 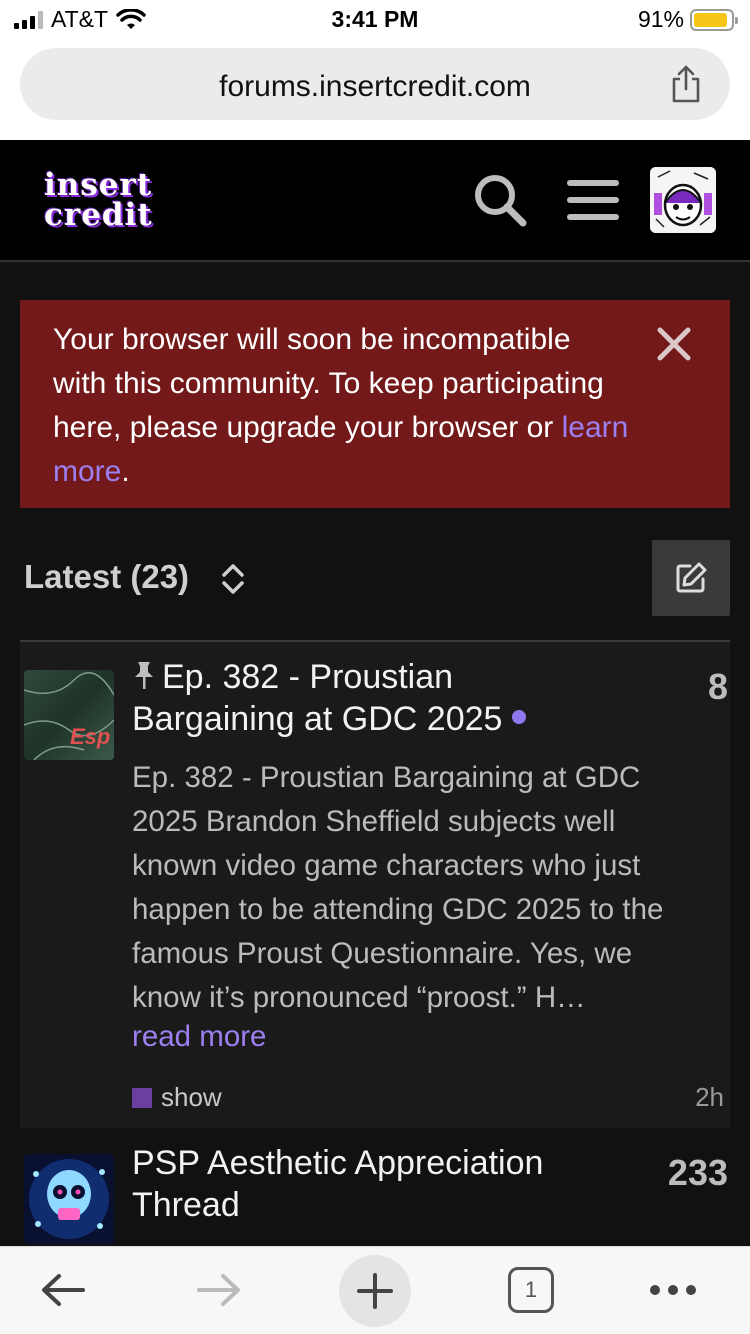 I want to click on browser-address-area: forums.insertcredit.com, so click(x=375, y=90).